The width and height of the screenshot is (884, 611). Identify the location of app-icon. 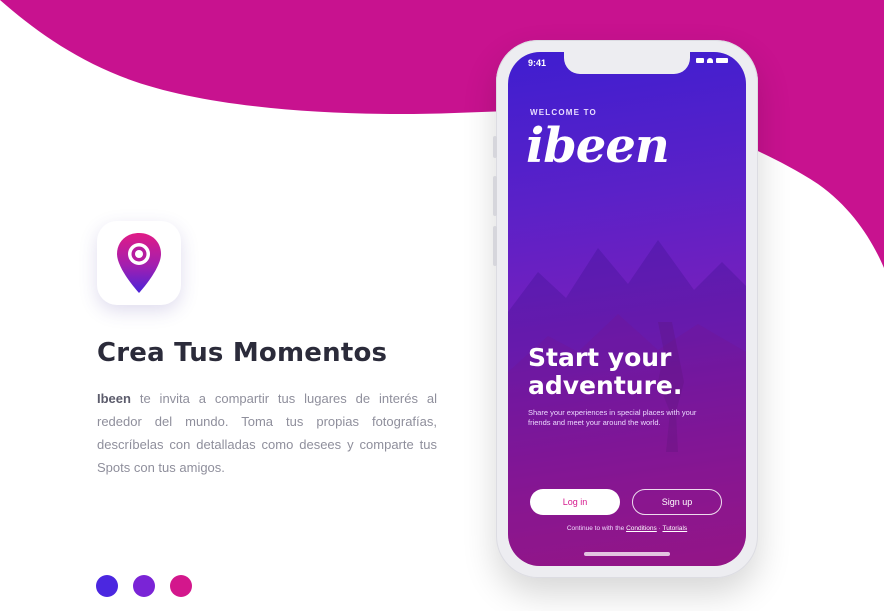
(139, 263).